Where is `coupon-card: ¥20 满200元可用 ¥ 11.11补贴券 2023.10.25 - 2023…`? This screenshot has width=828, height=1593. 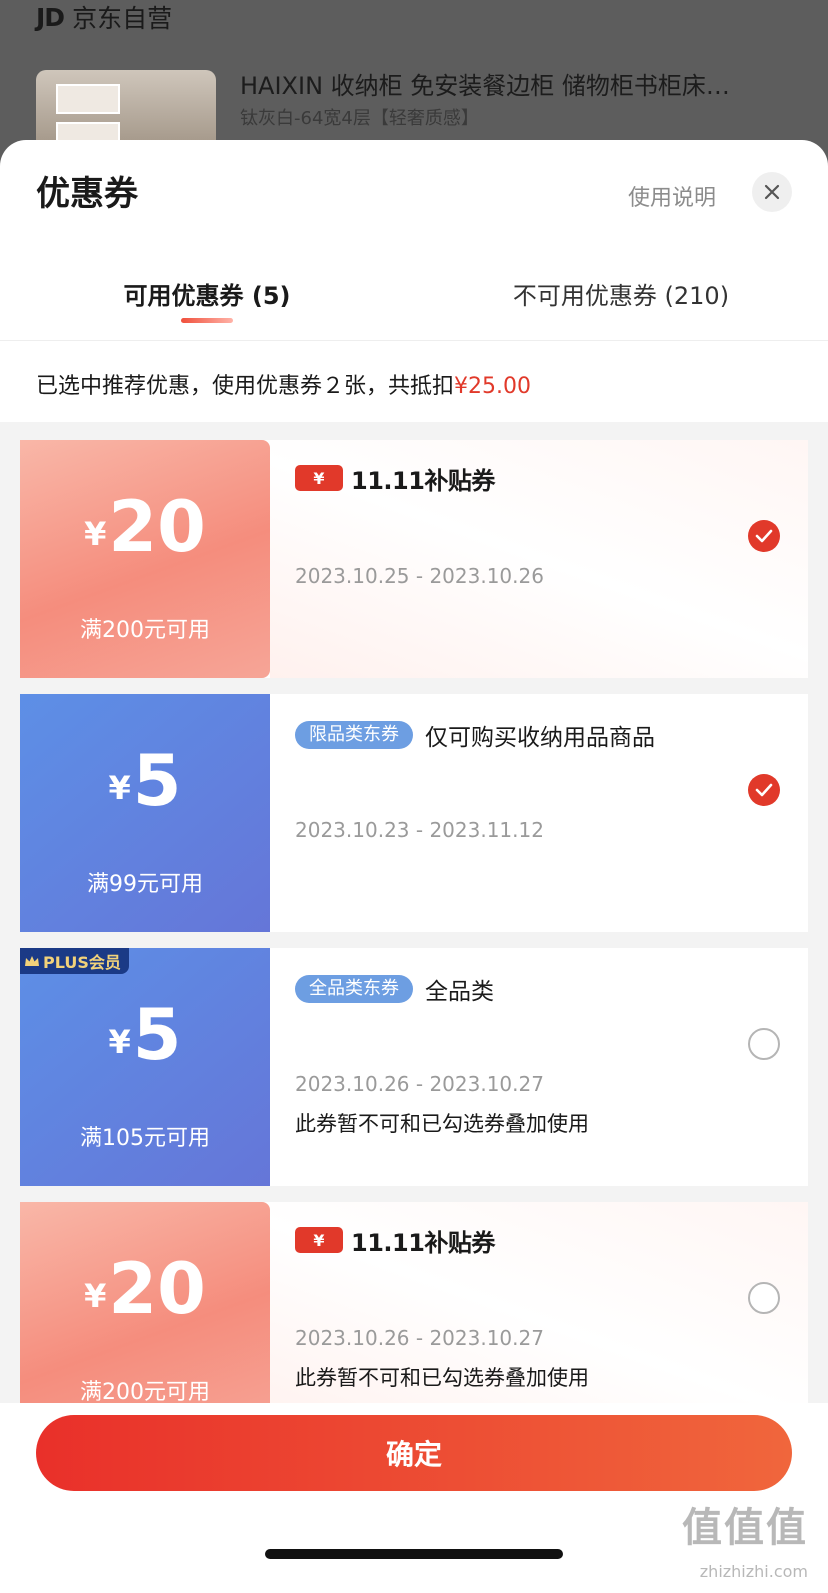
coupon-card: ¥20 满200元可用 ¥ 11.11补贴券 2023.10.25 - 2023… is located at coordinates (414, 559).